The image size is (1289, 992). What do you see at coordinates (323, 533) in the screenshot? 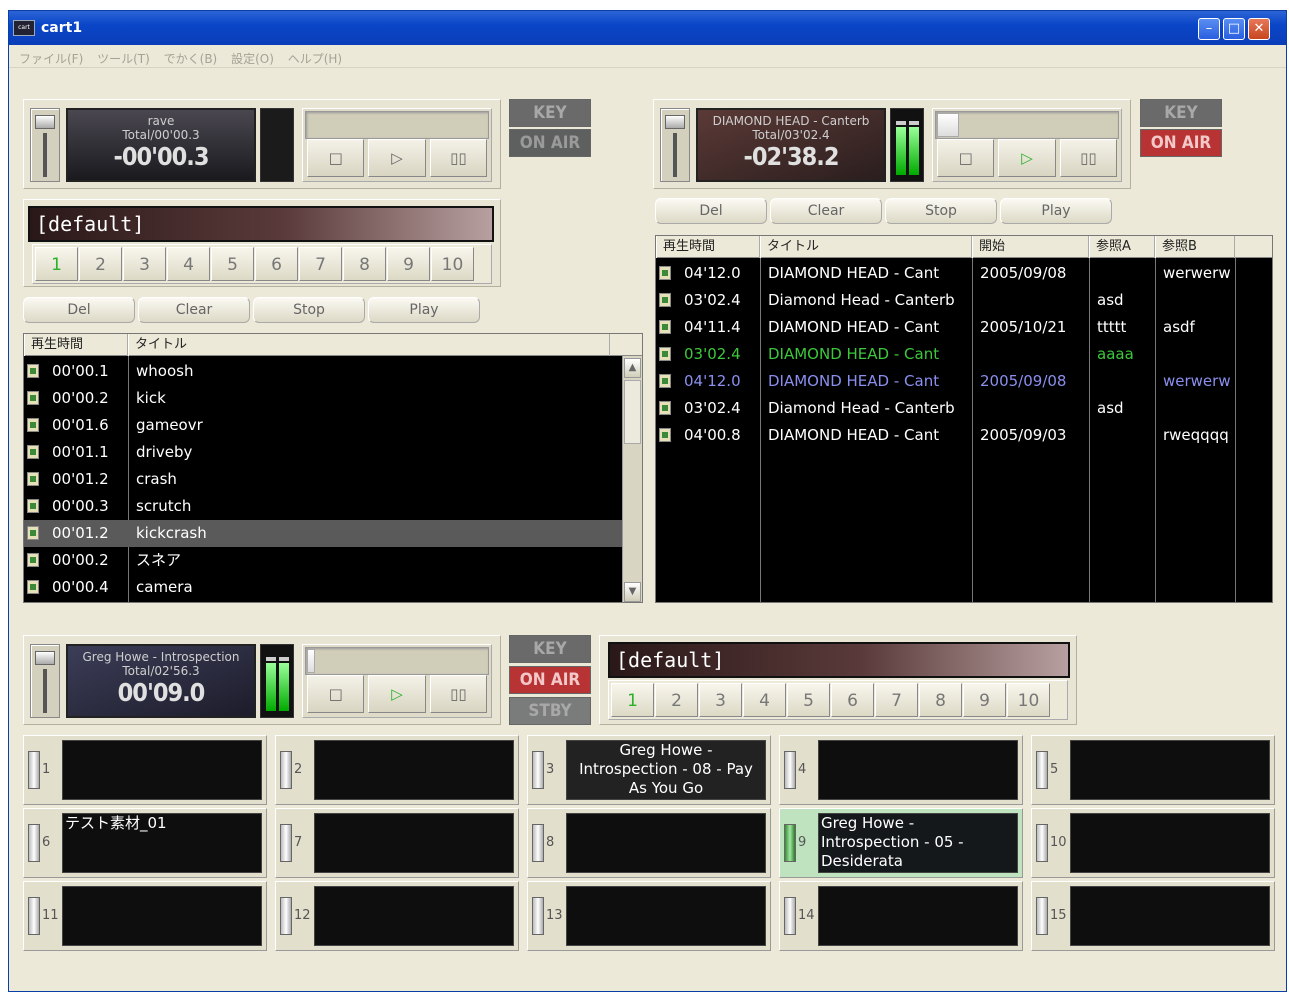
I see `list-item-selected: 00'01.2 kickcrash` at bounding box center [323, 533].